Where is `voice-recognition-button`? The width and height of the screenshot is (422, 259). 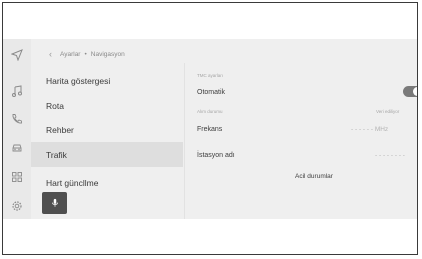 voice-recognition-button is located at coordinates (54, 203).